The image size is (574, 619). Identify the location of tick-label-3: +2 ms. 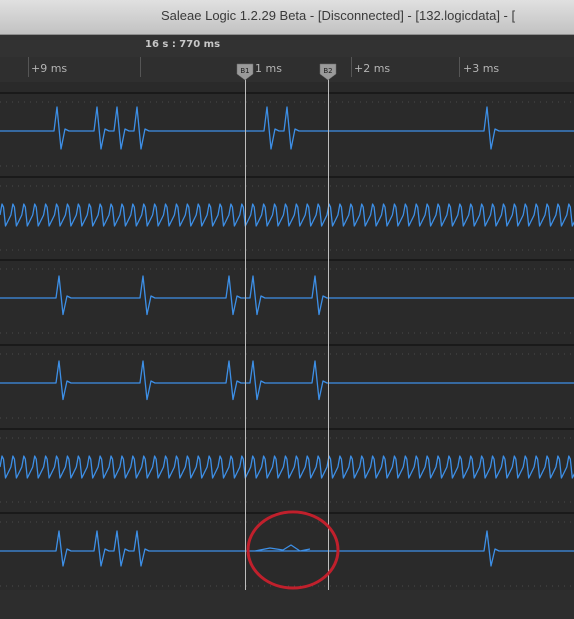
(372, 68).